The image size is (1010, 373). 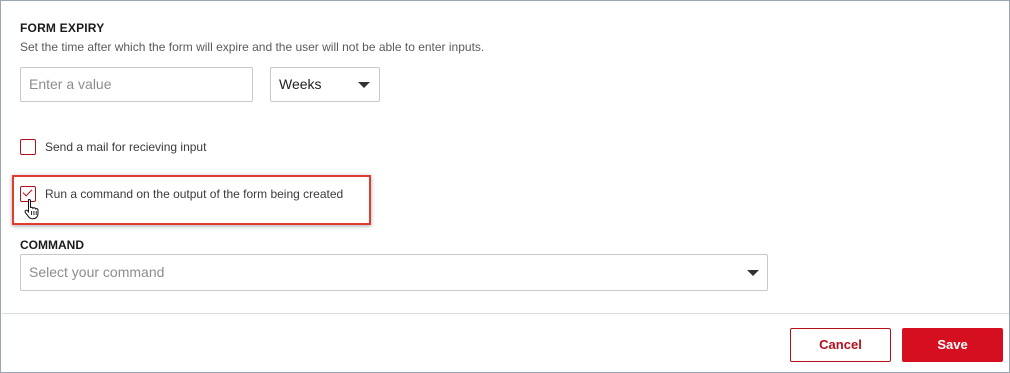 I want to click on highlight-box, so click(x=191, y=200).